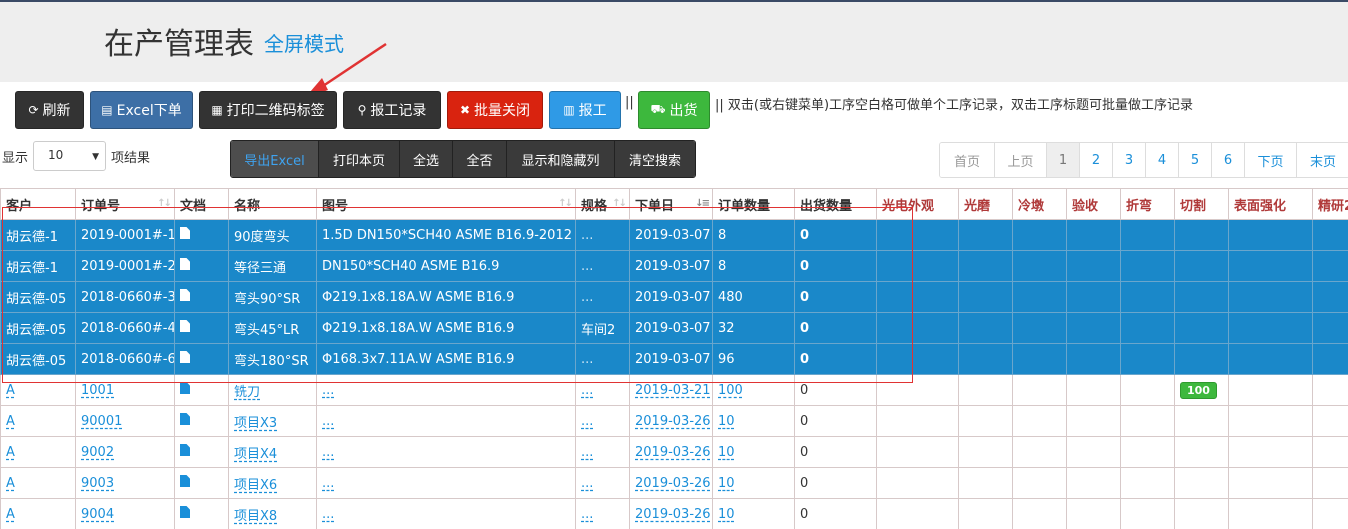 This screenshot has height=529, width=1348. Describe the element at coordinates (69, 156) in the screenshot. I see `page-length-select: 10 ▼` at that location.